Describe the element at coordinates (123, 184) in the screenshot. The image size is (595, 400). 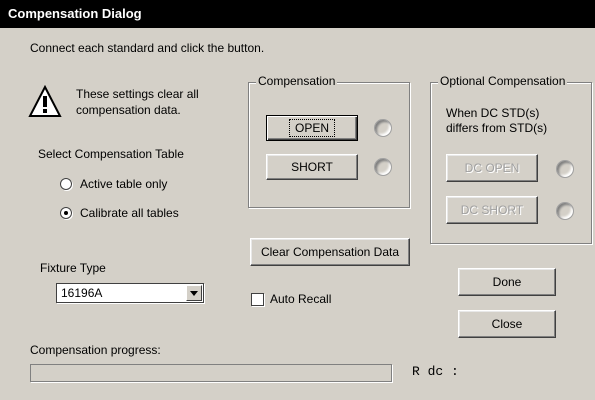
I see `radio-label-active-table-only: Active table only` at that location.